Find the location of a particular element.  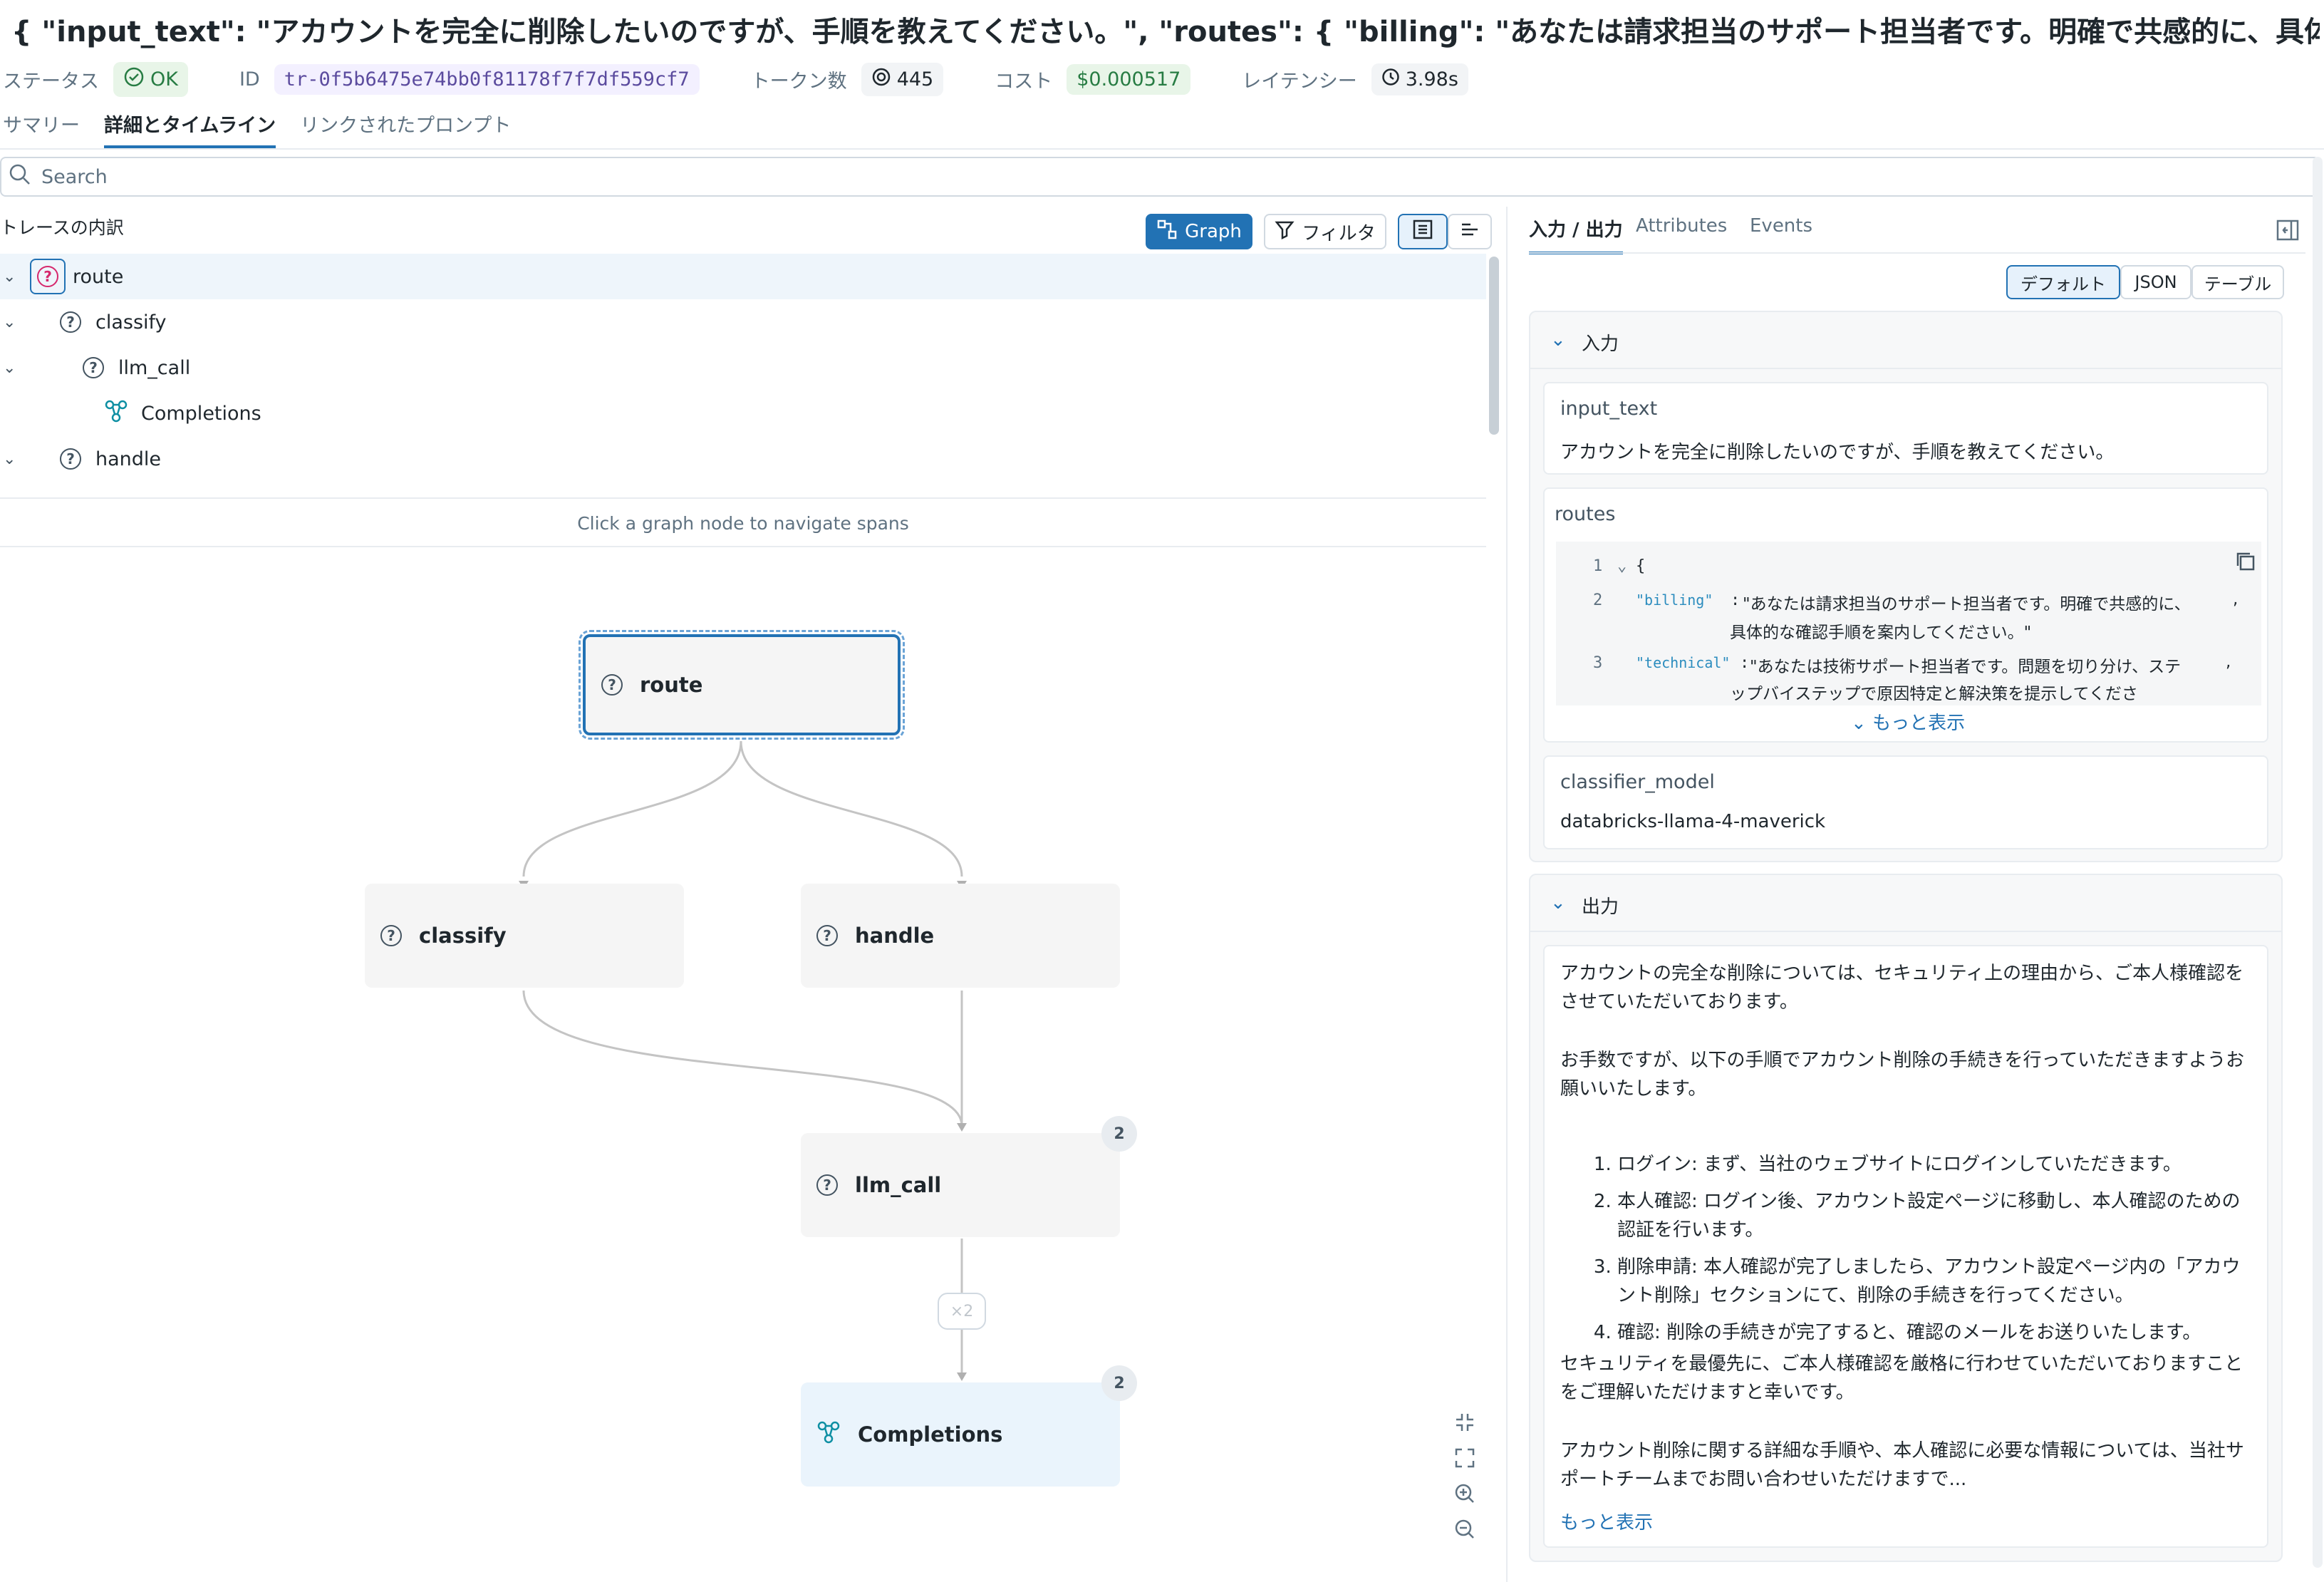

search-field: Search is located at coordinates (1160, 177).